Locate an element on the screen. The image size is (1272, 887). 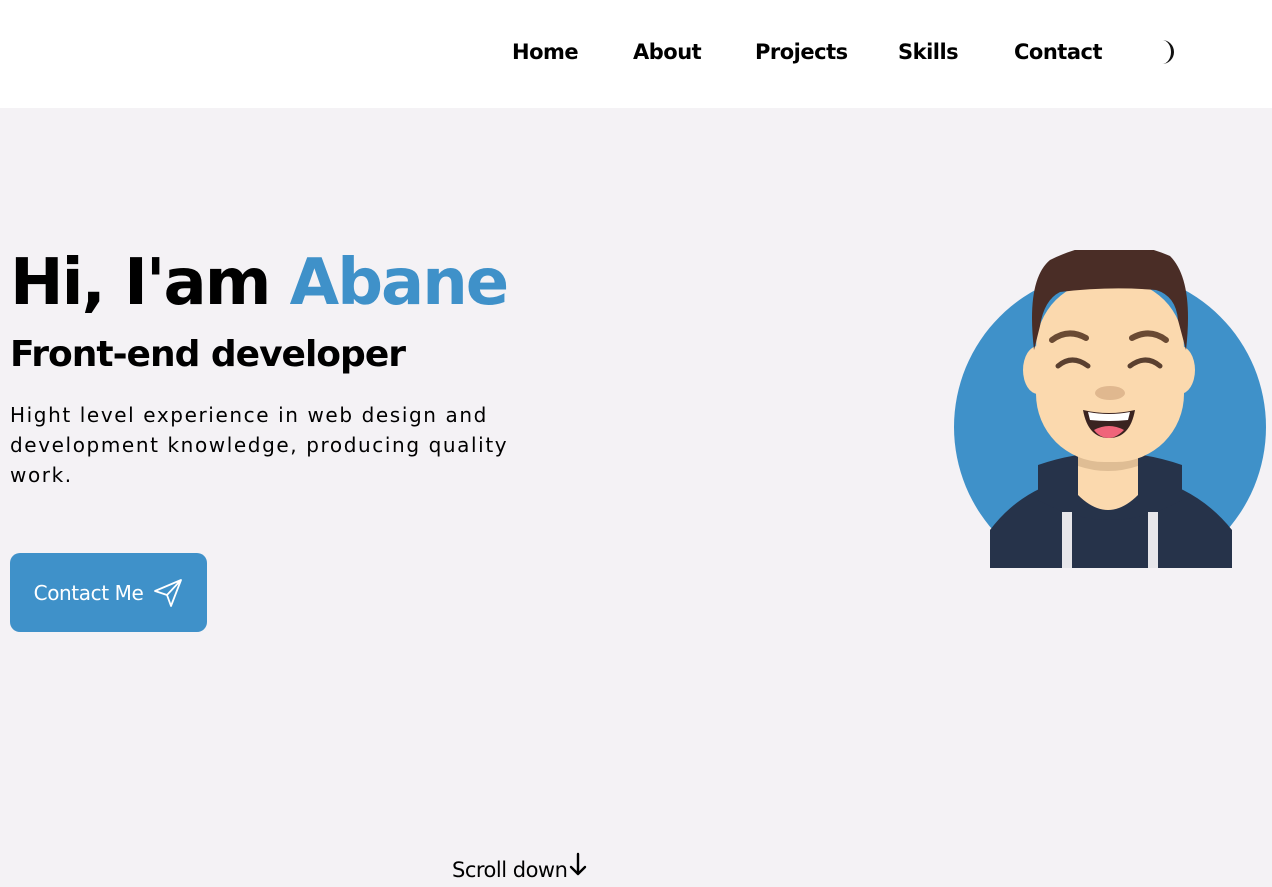
hero-title: Hi, I'am Abane is located at coordinates (259, 283).